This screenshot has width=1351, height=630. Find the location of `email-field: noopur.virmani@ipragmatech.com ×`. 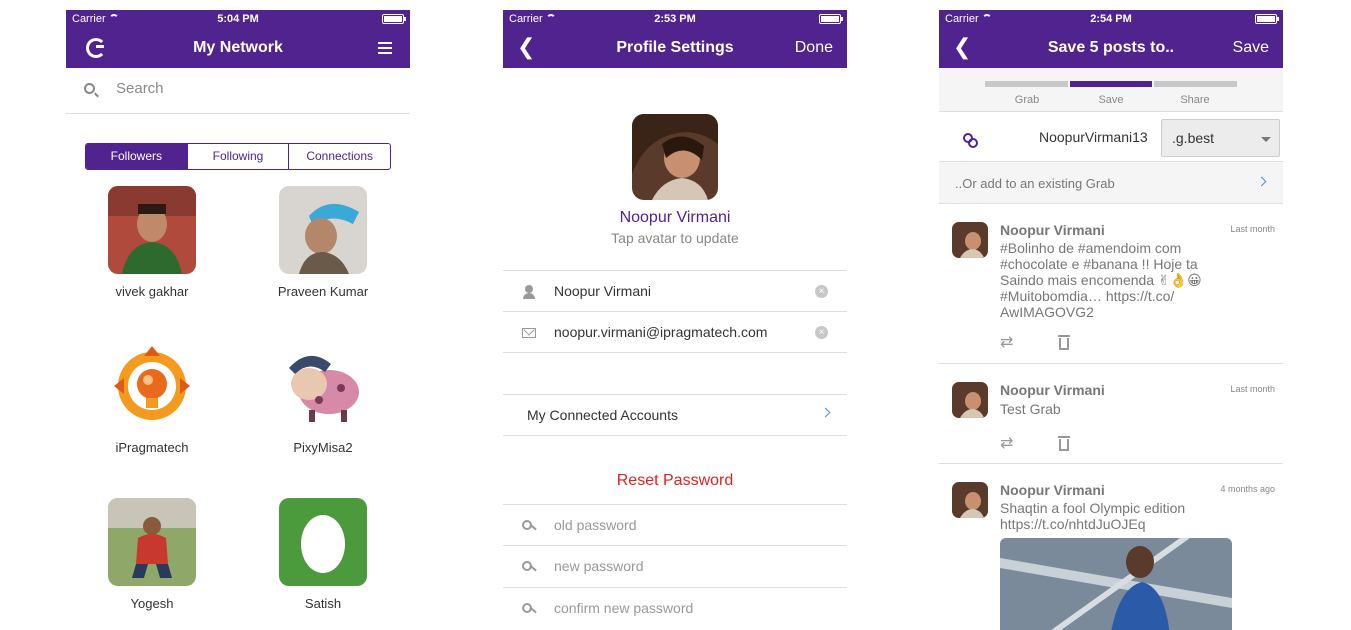

email-field: noopur.virmani@ipragmatech.com × is located at coordinates (675, 332).